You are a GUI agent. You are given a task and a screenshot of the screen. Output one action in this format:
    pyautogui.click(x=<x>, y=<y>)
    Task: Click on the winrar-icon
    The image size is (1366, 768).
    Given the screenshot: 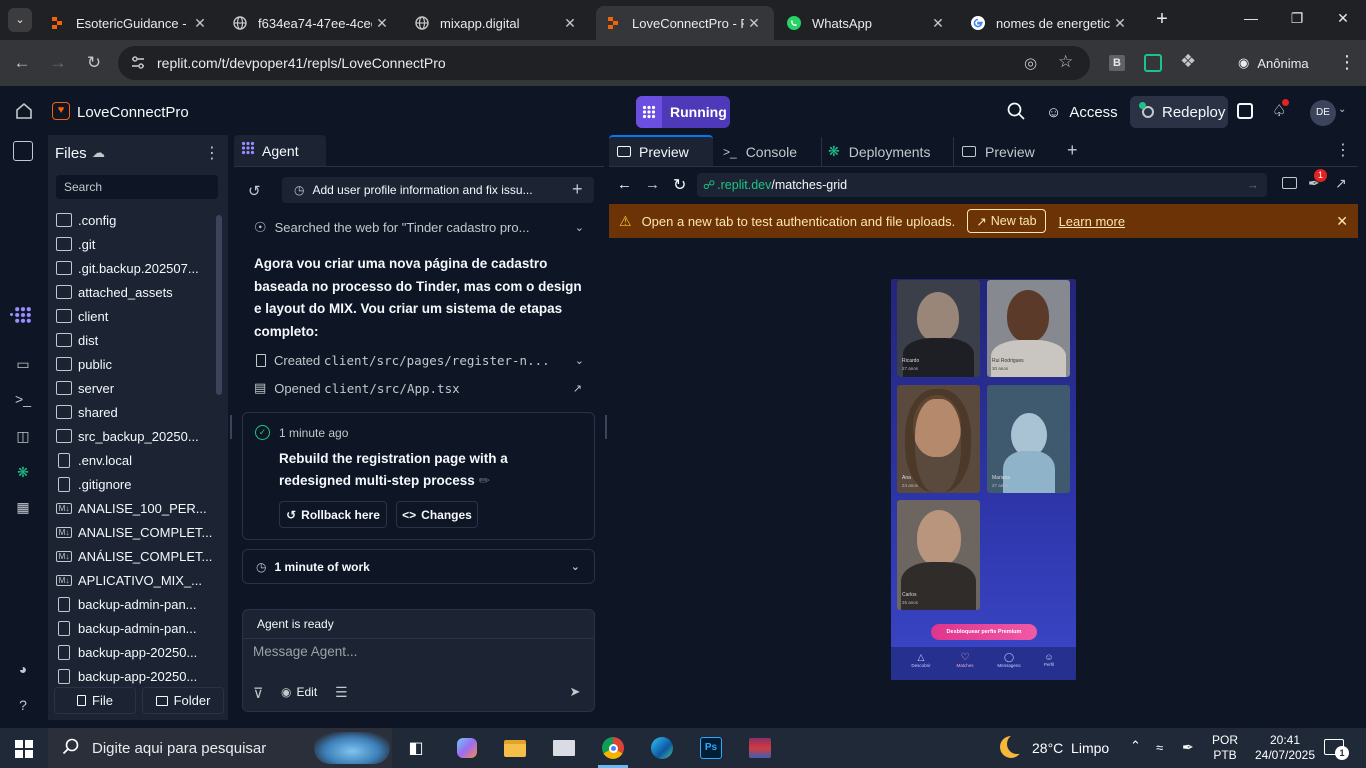 What is the action you would take?
    pyautogui.click(x=760, y=748)
    